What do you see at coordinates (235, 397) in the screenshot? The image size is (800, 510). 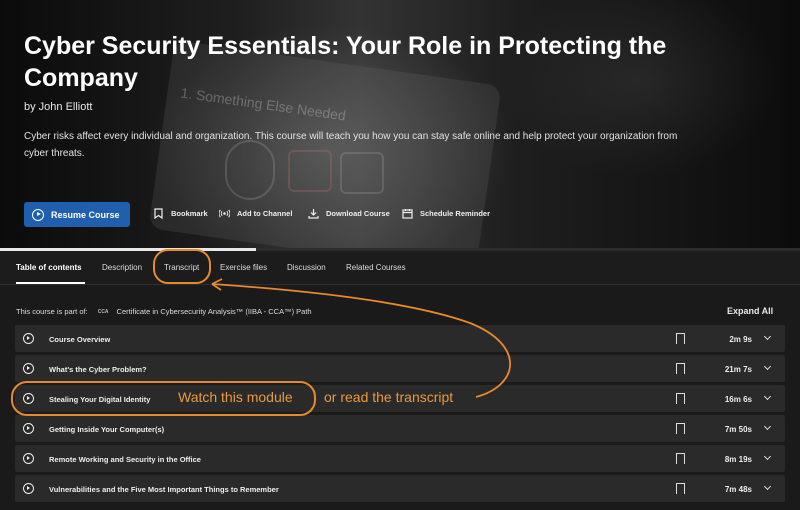 I see `annotation-watch-text: Watch this module` at bounding box center [235, 397].